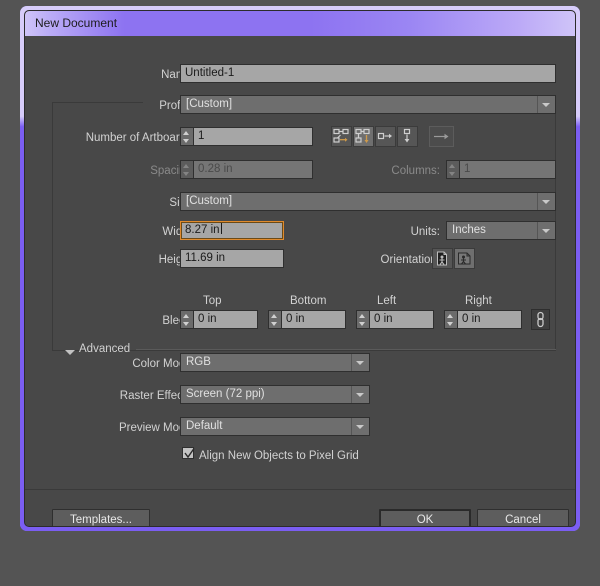 The image size is (600, 586). I want to click on bleed-bottom-label: Bottom, so click(308, 301).